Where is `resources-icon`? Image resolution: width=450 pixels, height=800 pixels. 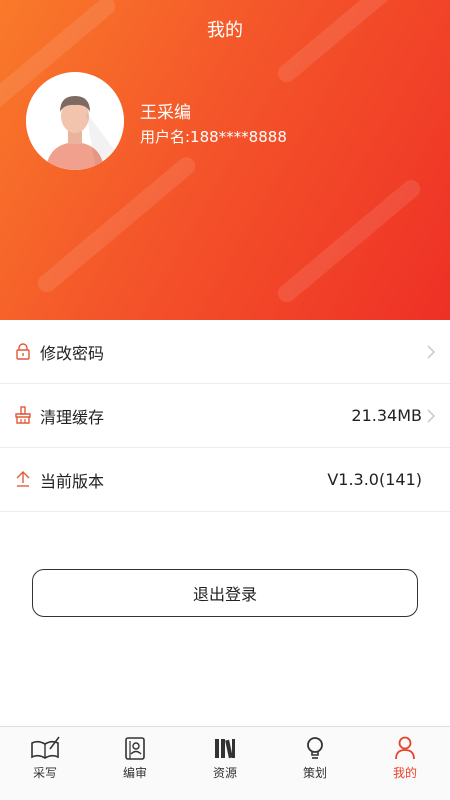 resources-icon is located at coordinates (225, 749).